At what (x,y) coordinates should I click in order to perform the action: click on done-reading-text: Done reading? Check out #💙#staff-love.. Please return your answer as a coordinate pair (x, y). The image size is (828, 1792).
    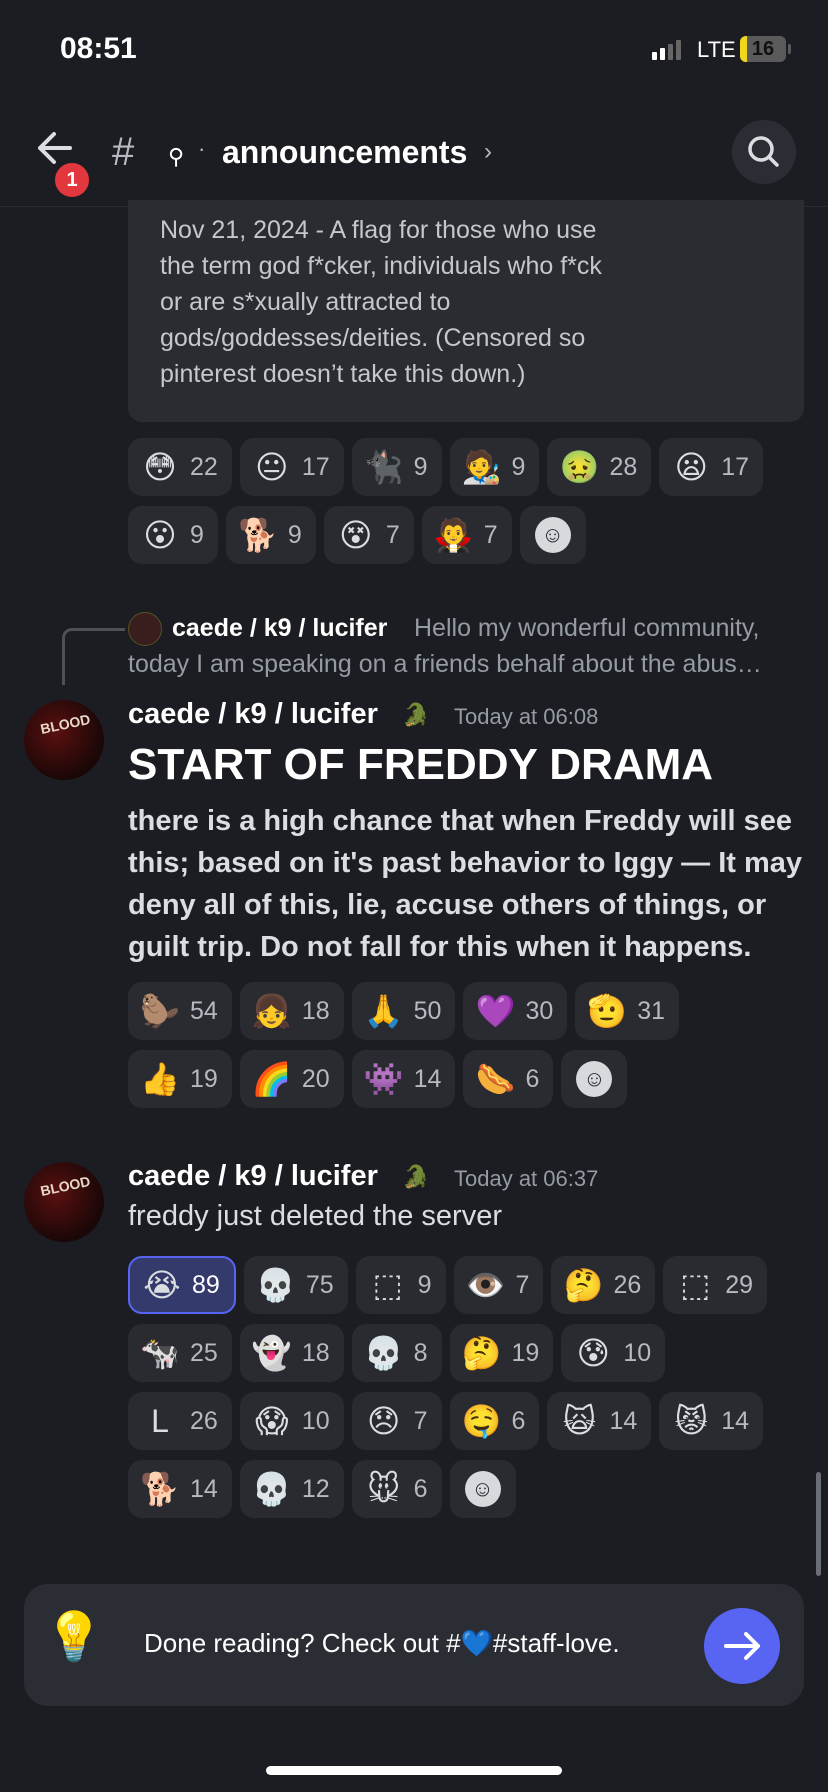
    Looking at the image, I should click on (382, 1643).